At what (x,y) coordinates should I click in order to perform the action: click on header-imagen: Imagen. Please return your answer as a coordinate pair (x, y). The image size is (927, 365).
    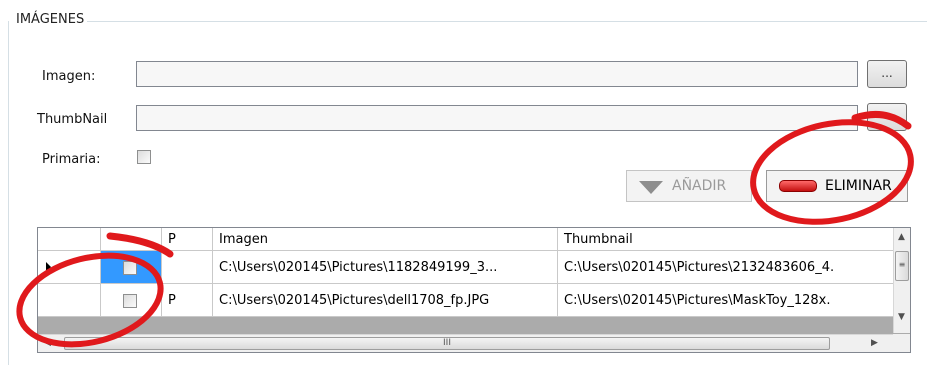
    Looking at the image, I should click on (385, 239).